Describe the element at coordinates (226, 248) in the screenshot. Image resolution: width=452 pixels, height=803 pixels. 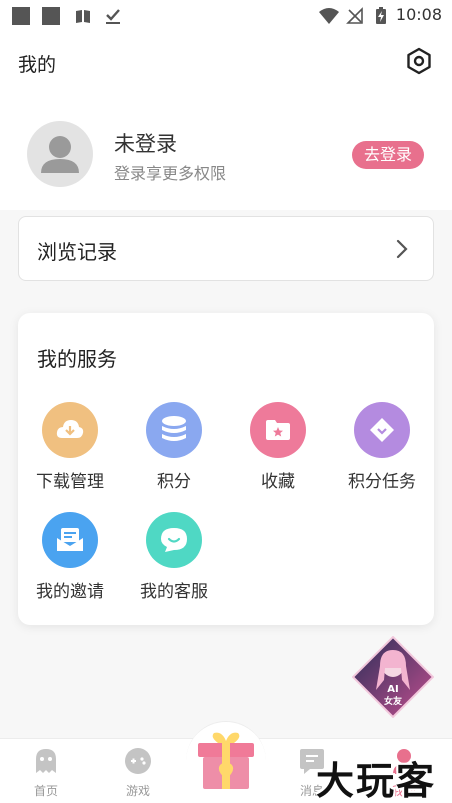
I see `browse-history-row: 浏览记录` at that location.